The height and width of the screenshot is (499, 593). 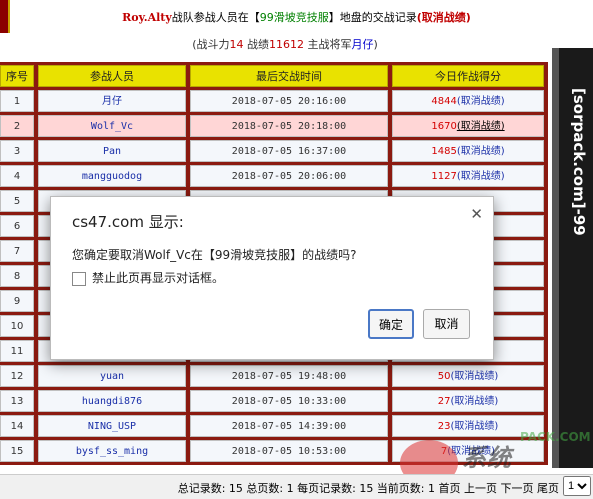 What do you see at coordinates (391, 324) in the screenshot?
I see `ok-button: 确定` at bounding box center [391, 324].